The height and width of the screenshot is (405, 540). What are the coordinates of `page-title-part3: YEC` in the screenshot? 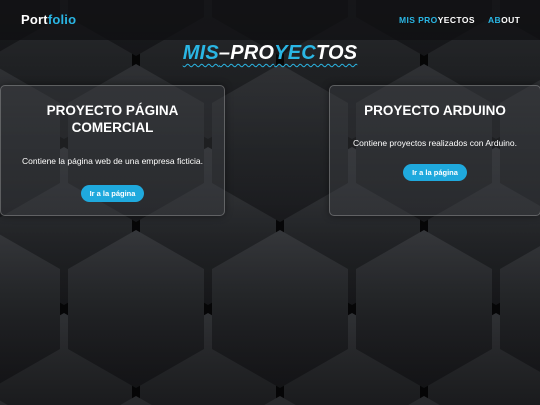 It's located at (295, 53).